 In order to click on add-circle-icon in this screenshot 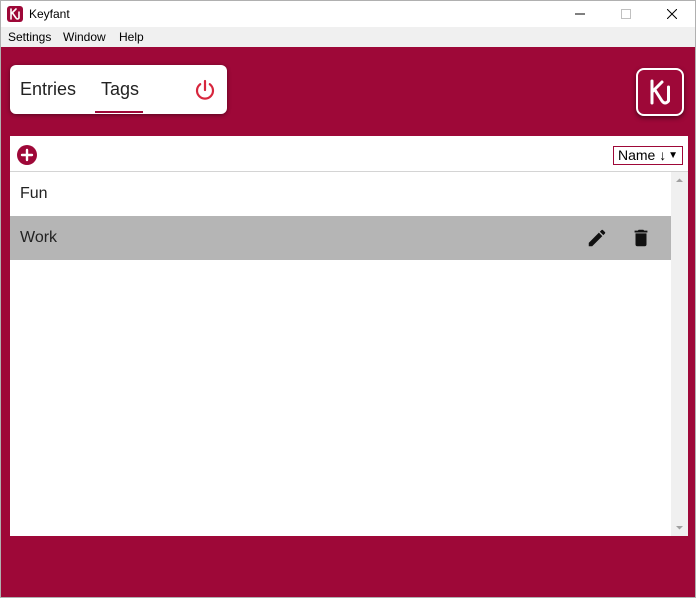, I will do `click(27, 155)`.